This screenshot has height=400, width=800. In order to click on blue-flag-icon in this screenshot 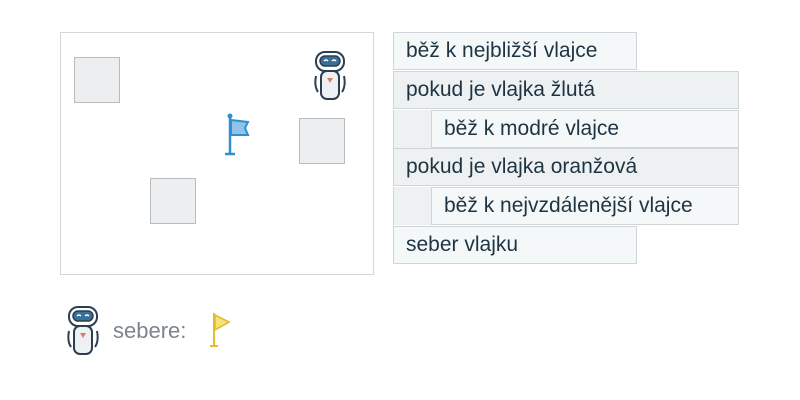, I will do `click(237, 136)`.